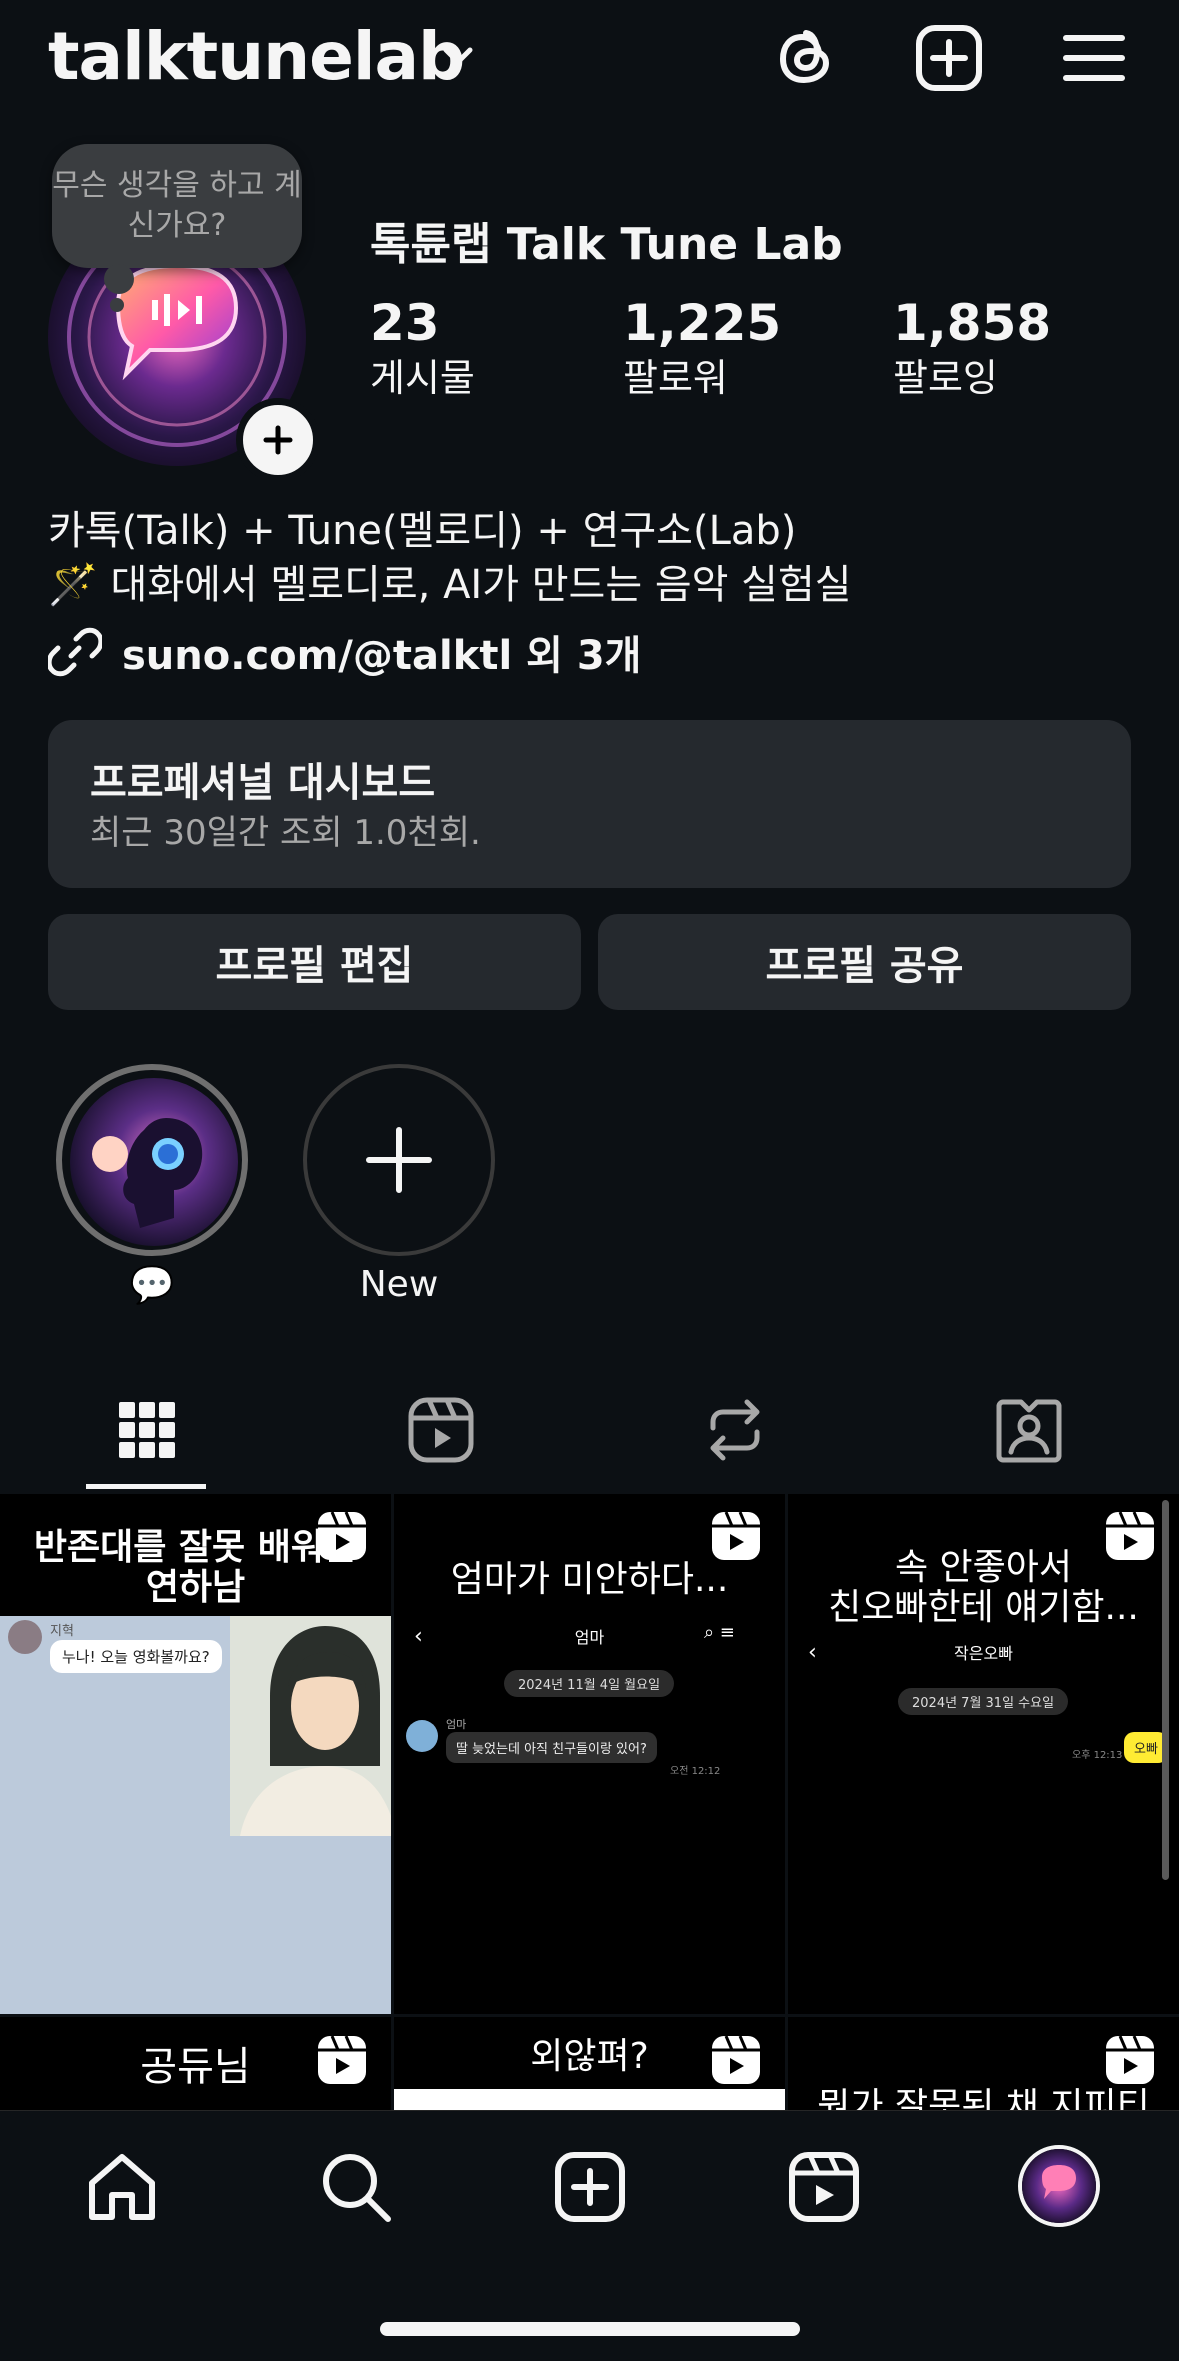 The width and height of the screenshot is (1179, 2361). I want to click on following-label: 팔로잉, so click(945, 378).